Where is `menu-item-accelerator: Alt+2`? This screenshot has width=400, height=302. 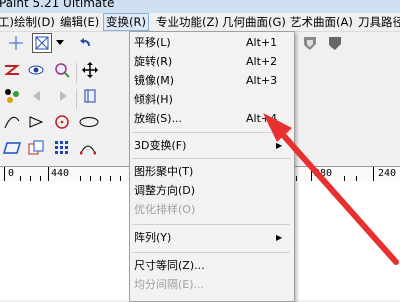
menu-item-accelerator: Alt+2 is located at coordinates (262, 61).